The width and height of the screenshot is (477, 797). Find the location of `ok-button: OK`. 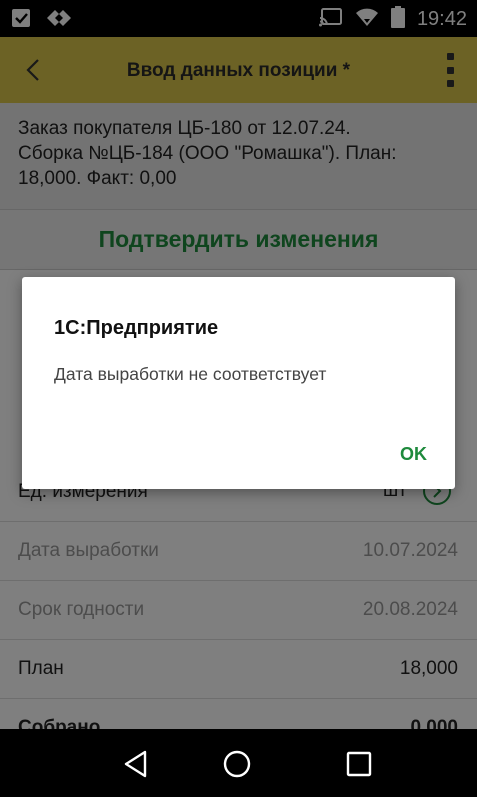

ok-button: OK is located at coordinates (413, 454).